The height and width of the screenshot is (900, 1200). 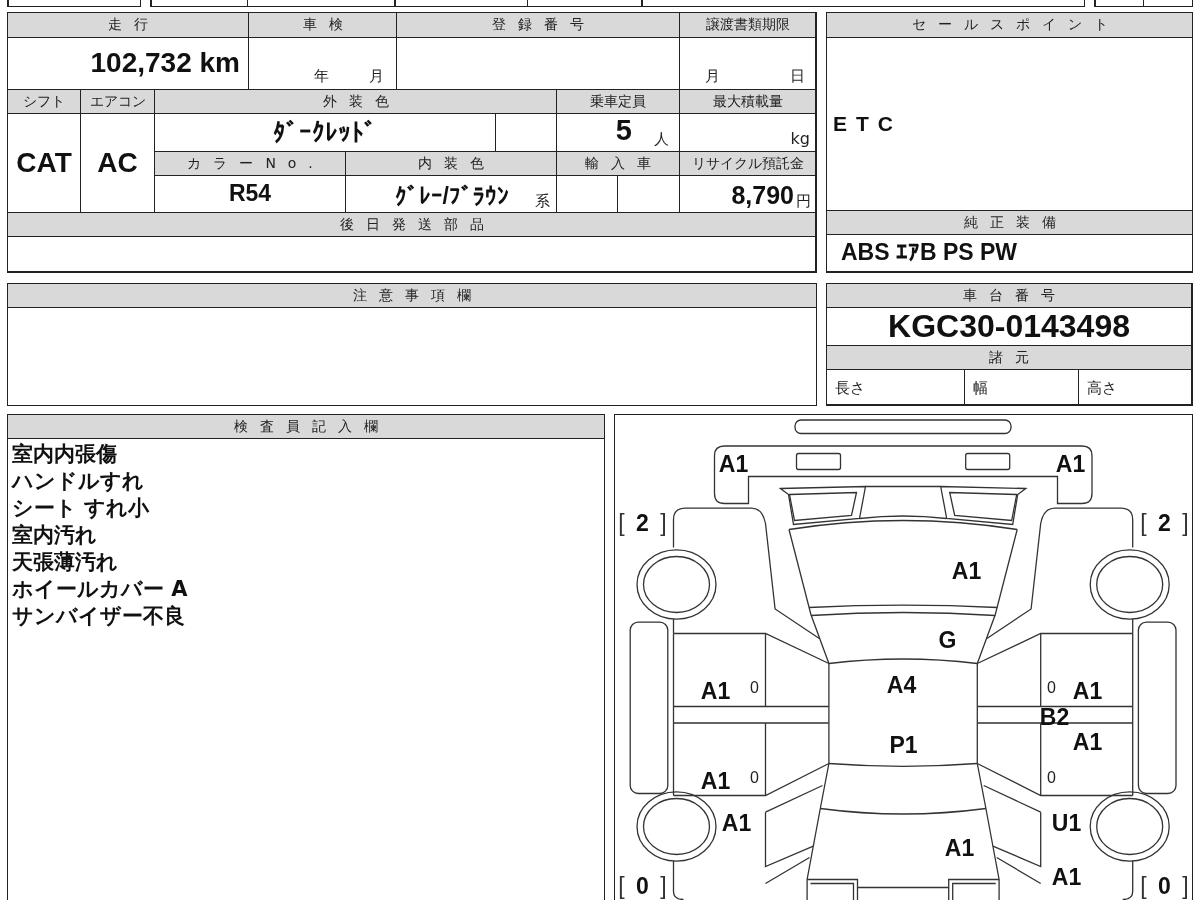 I want to click on header-cell: リサイクル預託金, so click(x=747, y=163).